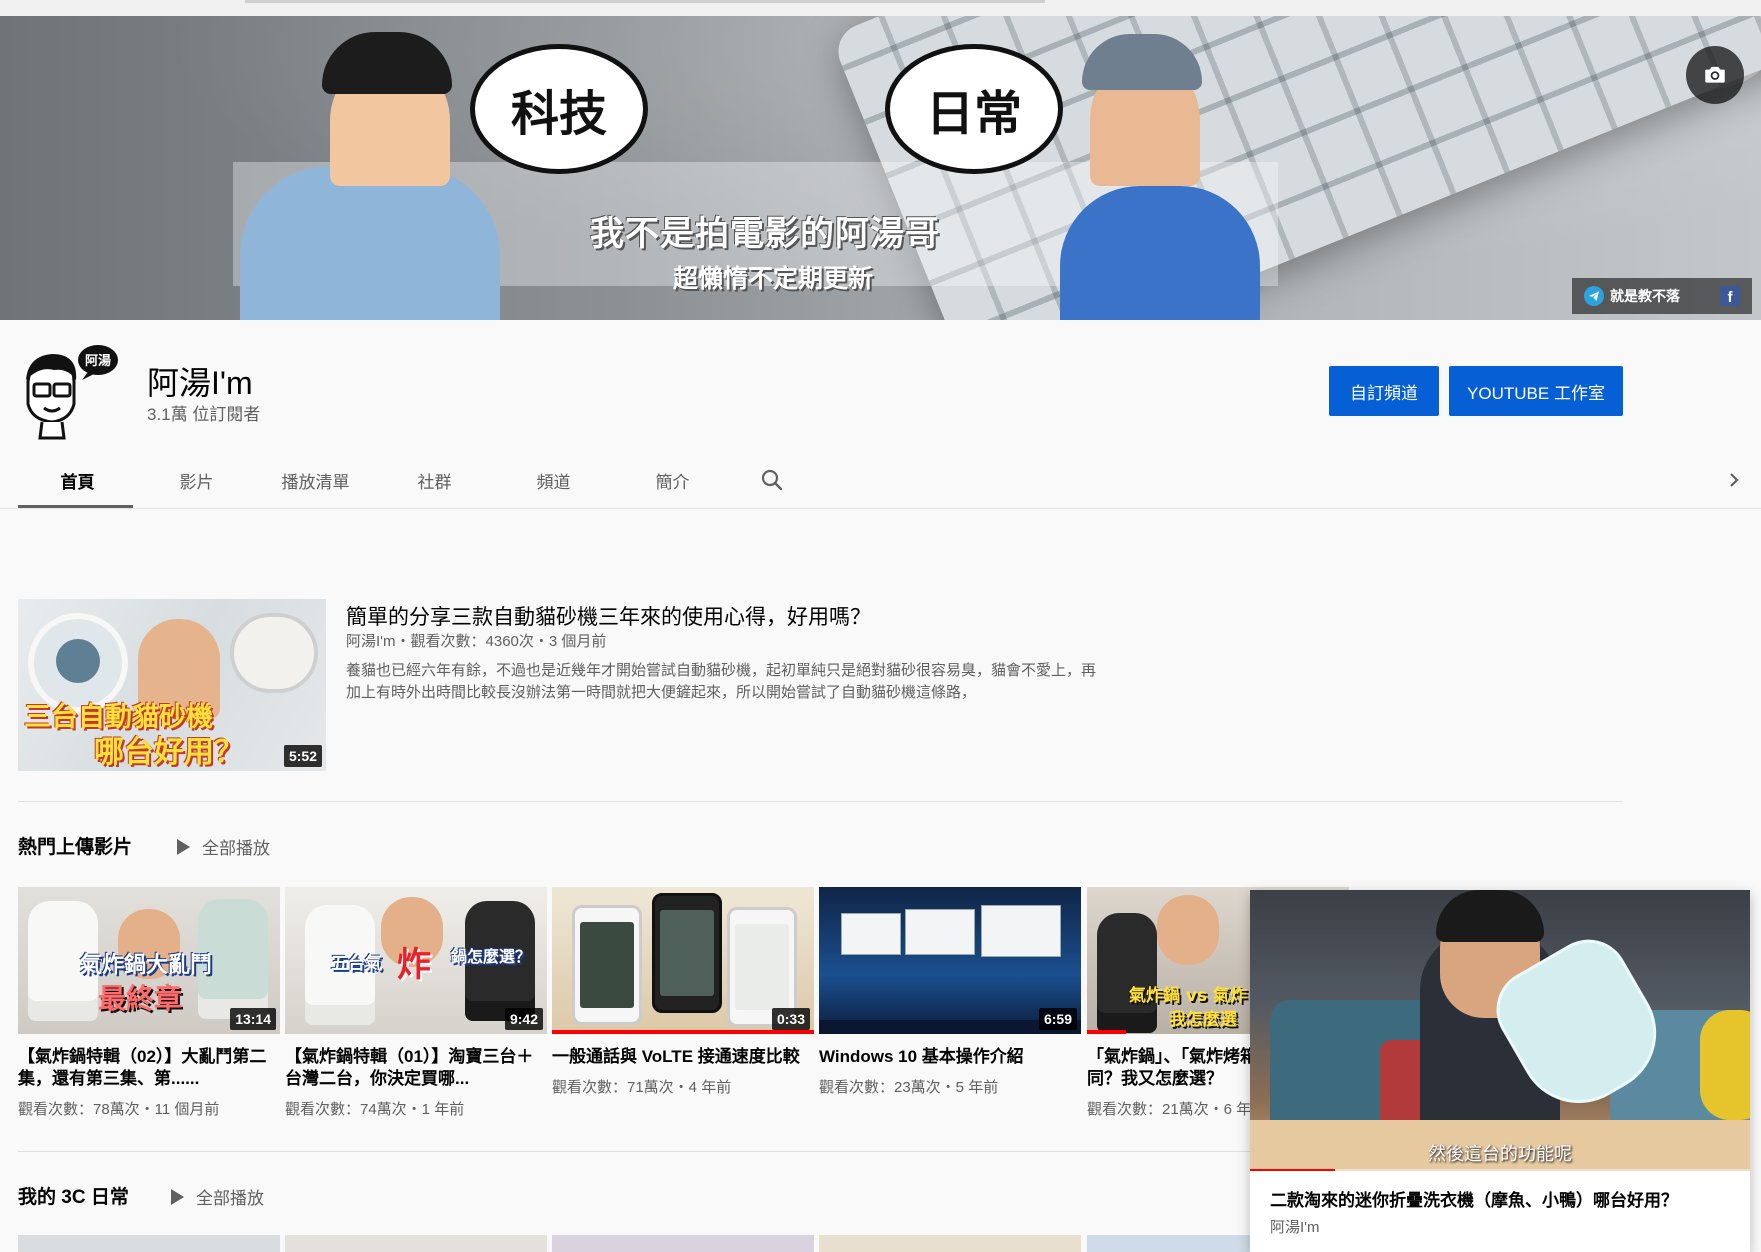 This screenshot has height=1252, width=1761. I want to click on section-divider, so click(820, 801).